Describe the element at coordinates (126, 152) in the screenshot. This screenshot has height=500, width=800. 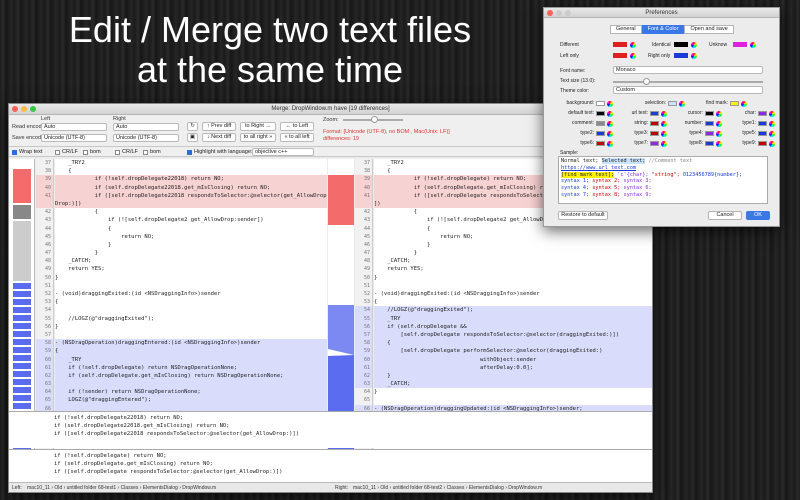
I see `right-crlf-checkbox: CR/LF` at that location.